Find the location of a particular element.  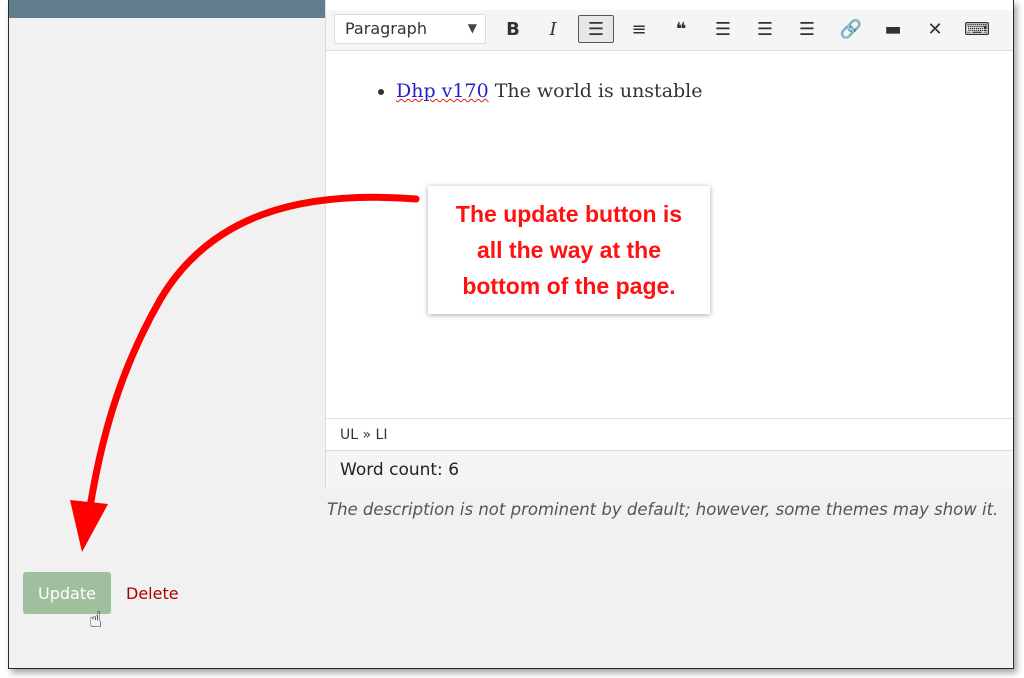

callout-line-2: all the way at the is located at coordinates (569, 250).